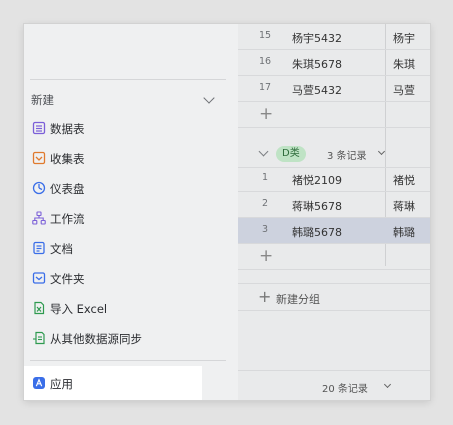 This screenshot has width=453, height=425. I want to click on datasheet-icon, so click(39, 128).